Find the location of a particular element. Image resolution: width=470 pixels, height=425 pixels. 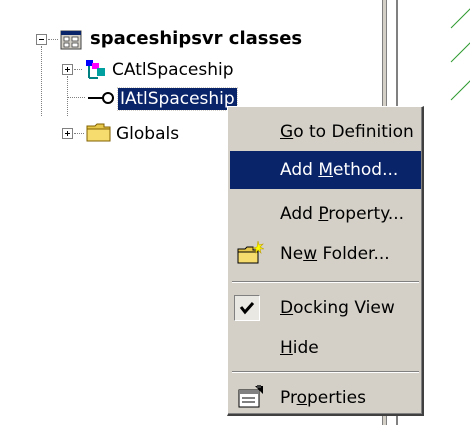

new-folder-icon is located at coordinates (251, 252).